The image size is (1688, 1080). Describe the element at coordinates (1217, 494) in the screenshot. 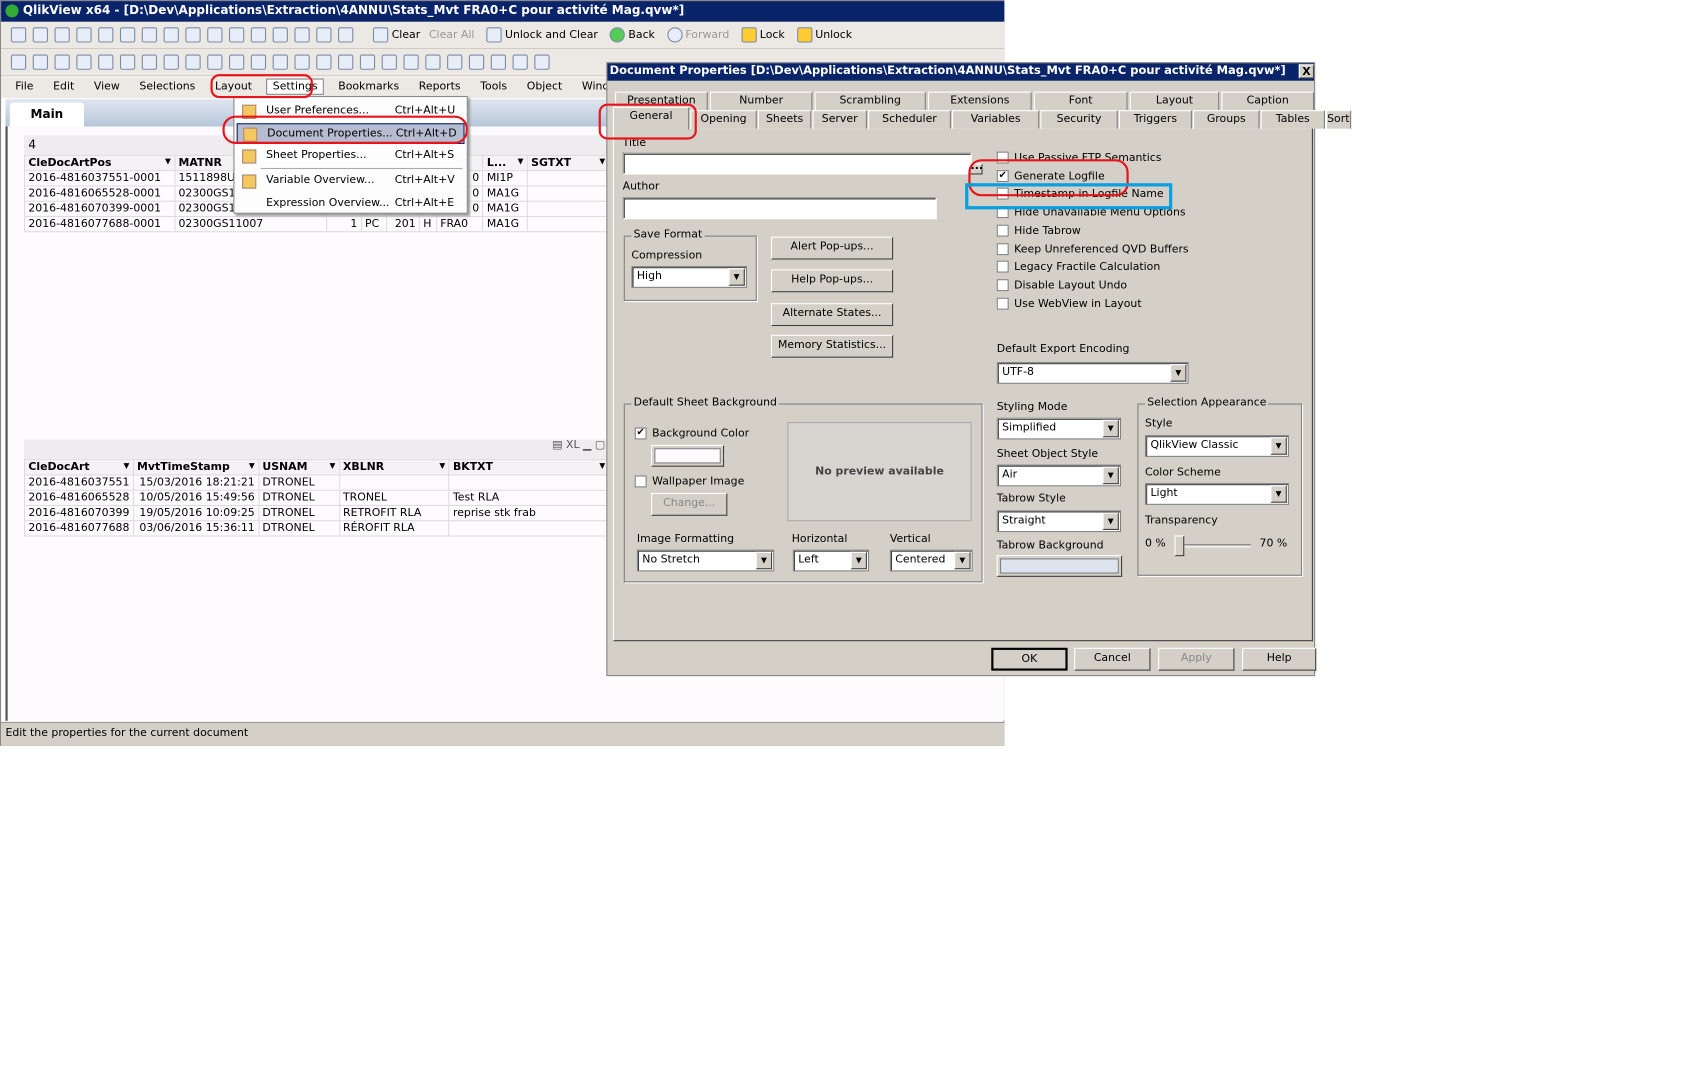

I see `color-scheme-select: Light ▼` at that location.